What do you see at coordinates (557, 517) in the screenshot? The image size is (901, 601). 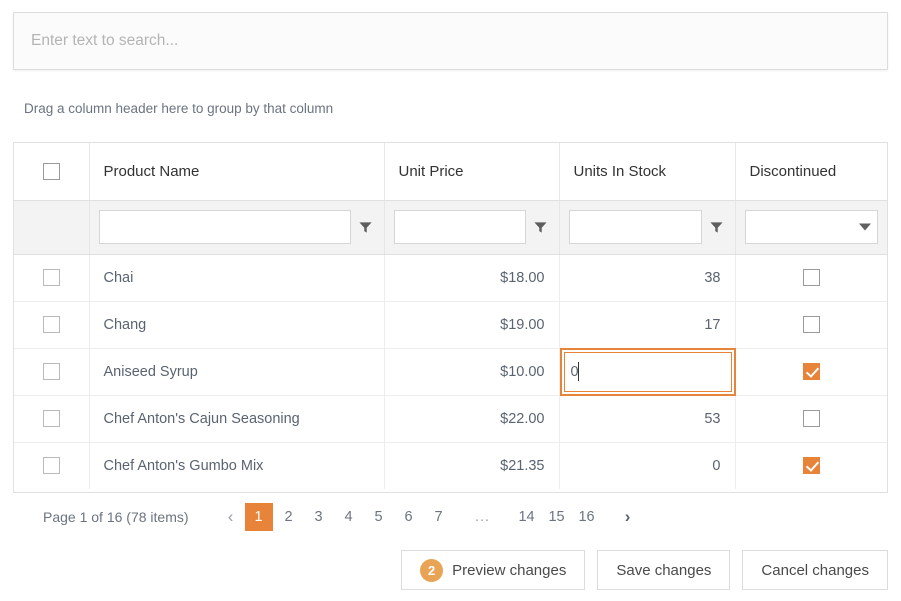 I see `pager-page-15: 15` at bounding box center [557, 517].